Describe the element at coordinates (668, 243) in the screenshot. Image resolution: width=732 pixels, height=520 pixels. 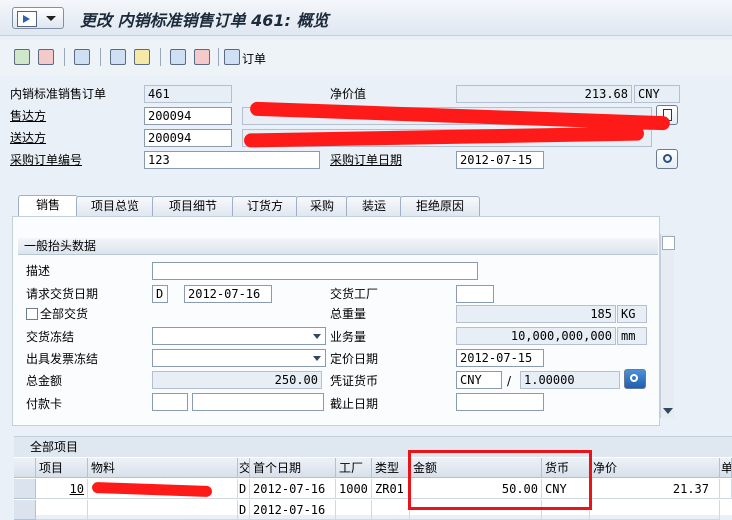
I see `scroll-thumb` at that location.